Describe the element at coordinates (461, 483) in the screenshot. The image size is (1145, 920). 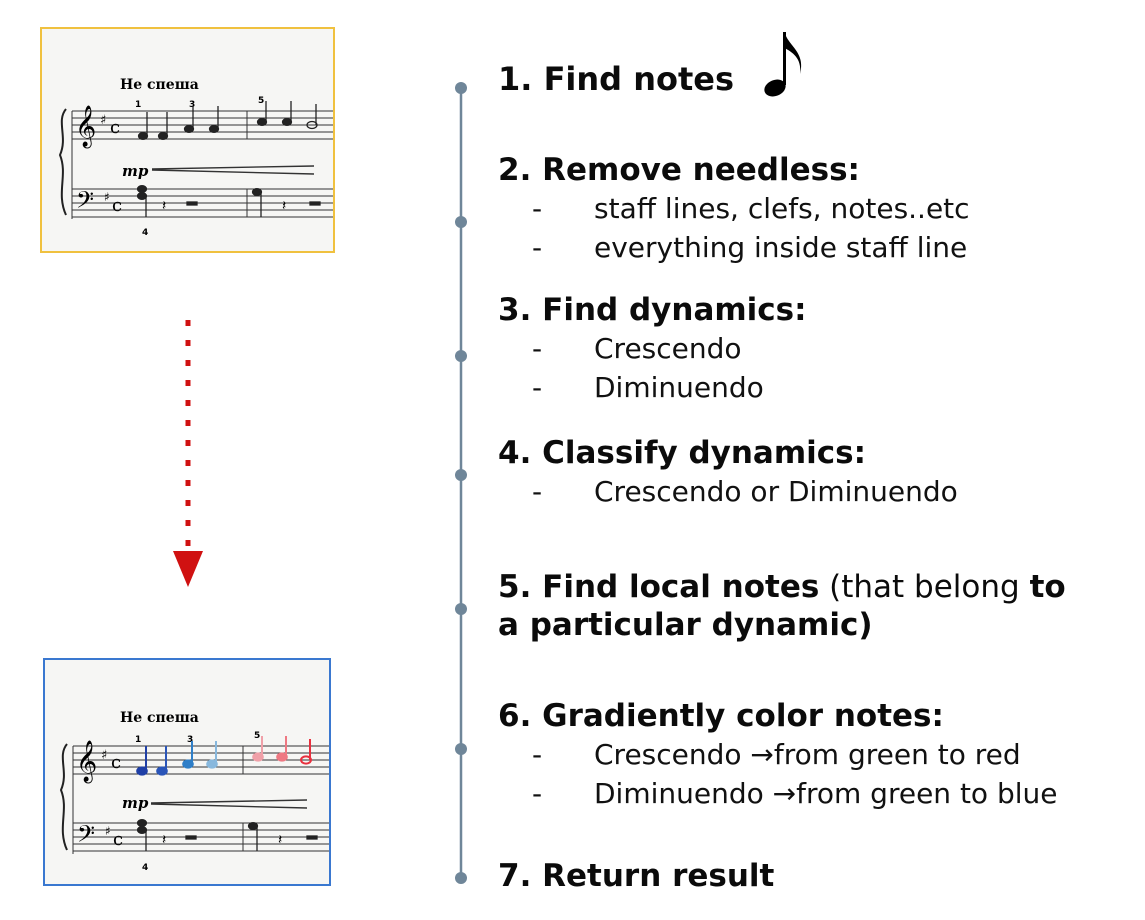
I see `pipeline-timeline` at that location.